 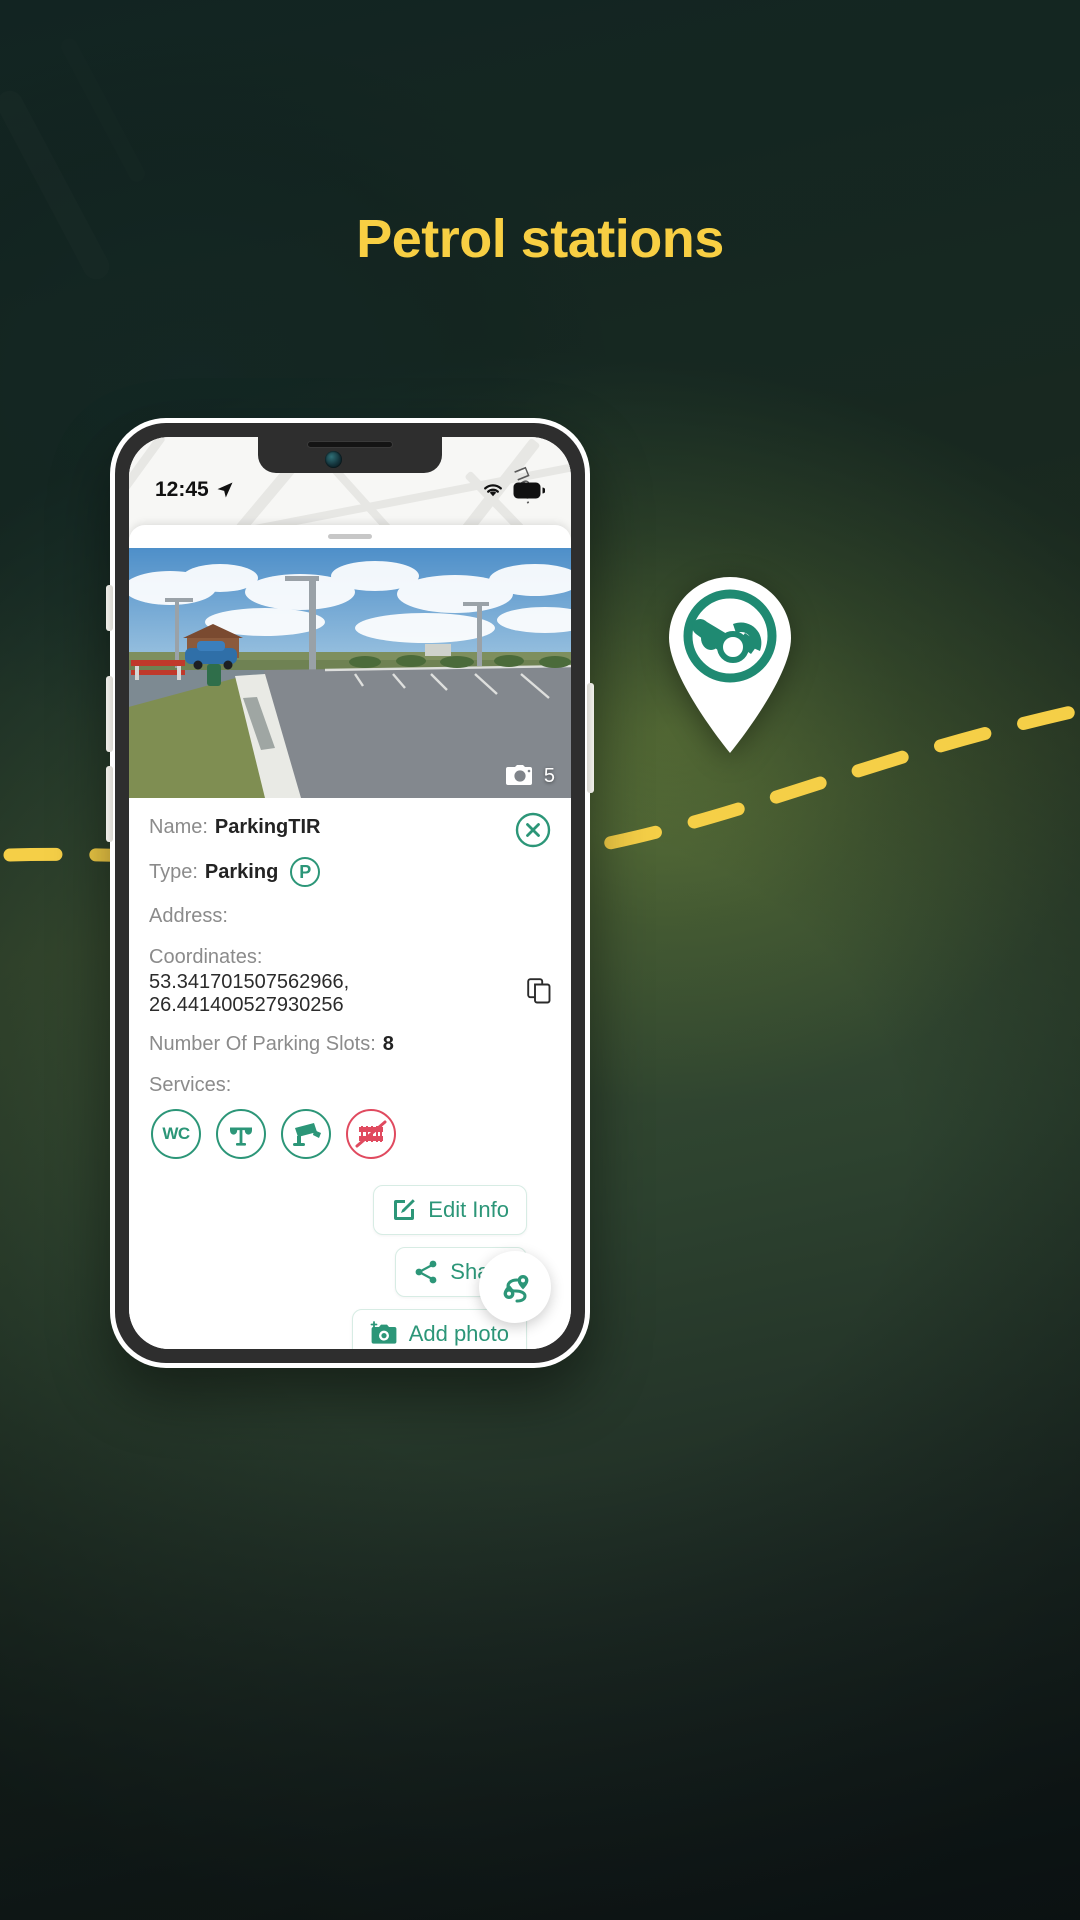 What do you see at coordinates (350, 1254) in the screenshot?
I see `action-buttons: Edit Info Share Add photo` at bounding box center [350, 1254].